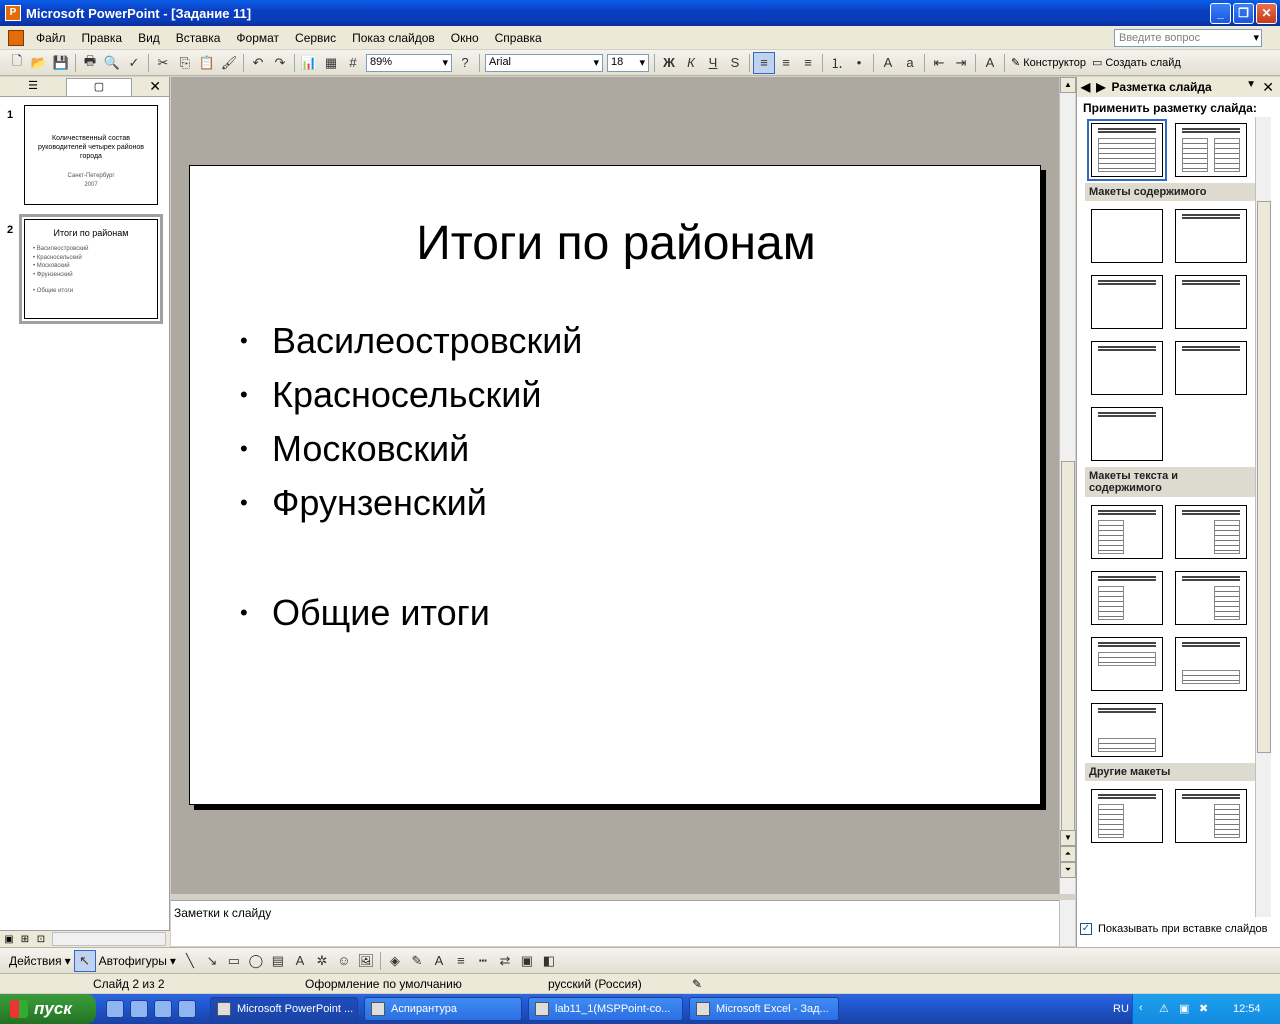  What do you see at coordinates (1251, 84) in the screenshot?
I see `task-pane-dropdown-icon: ▼` at bounding box center [1251, 84].